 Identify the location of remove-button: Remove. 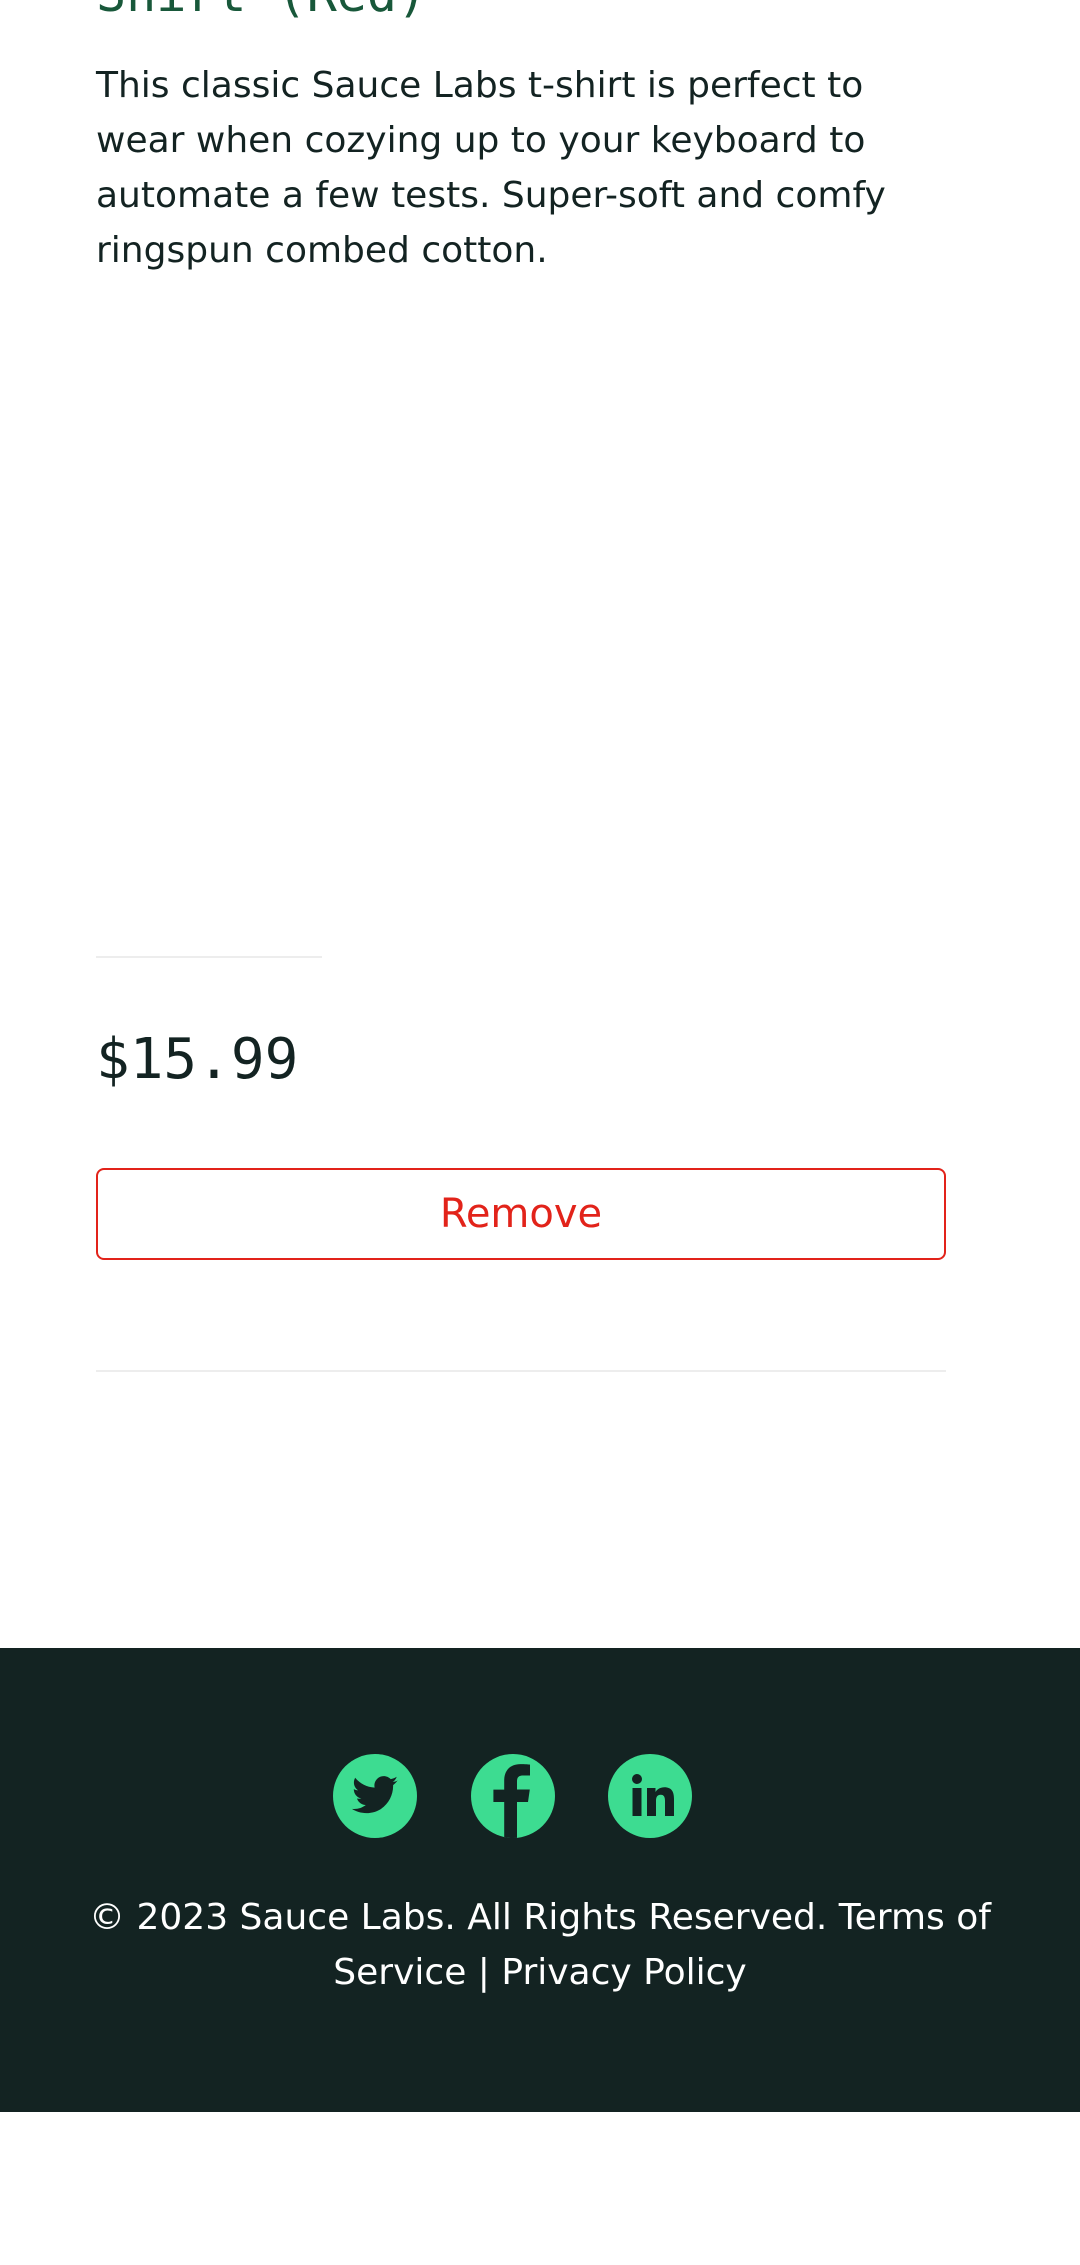
(521, 1214).